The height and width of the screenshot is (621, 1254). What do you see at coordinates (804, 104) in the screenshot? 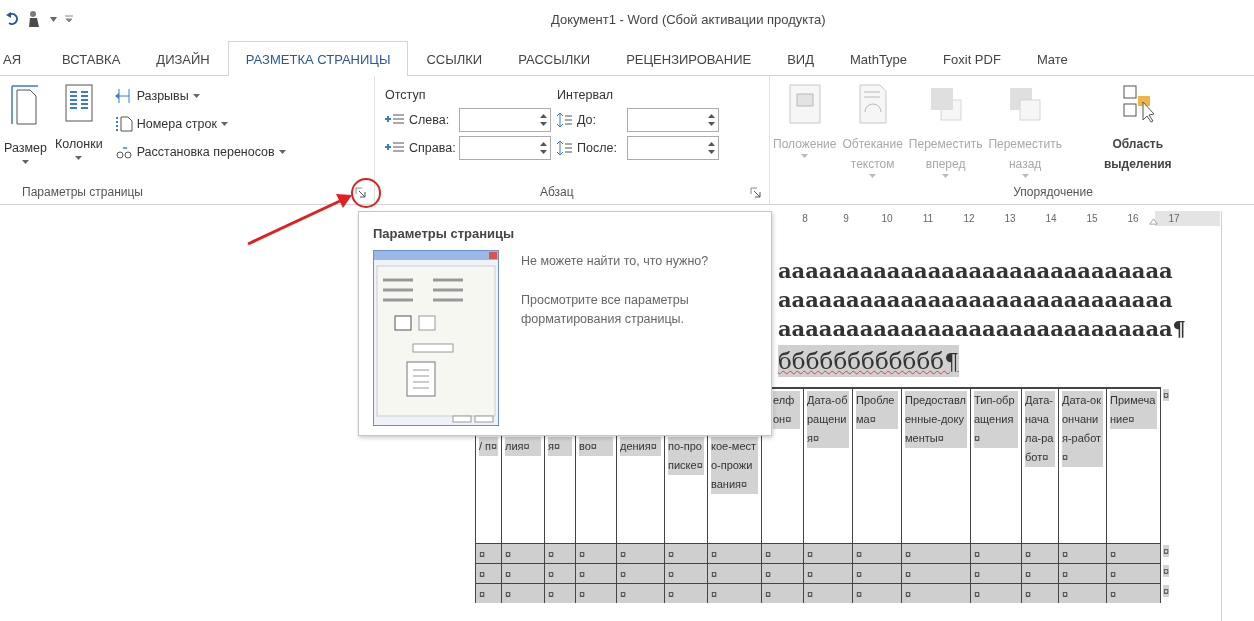
I see `picture-position-icon` at bounding box center [804, 104].